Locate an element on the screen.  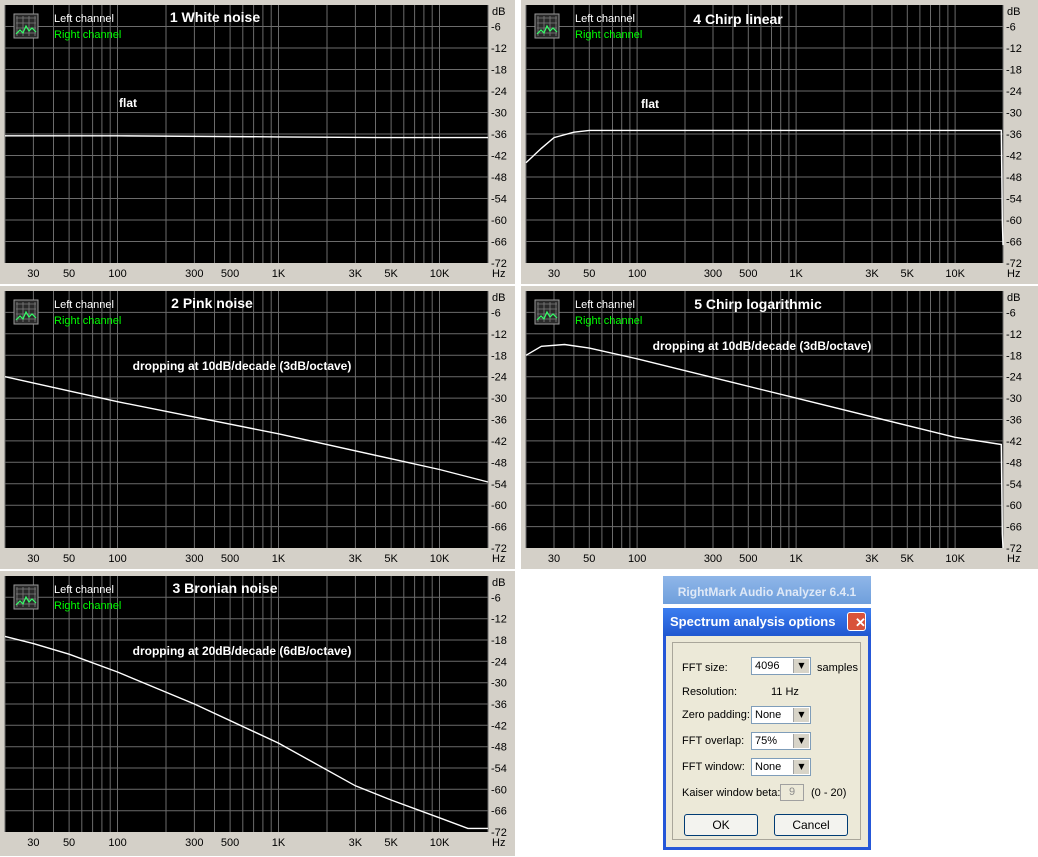
chart-title: 2 Pink noise is located at coordinates (212, 303).